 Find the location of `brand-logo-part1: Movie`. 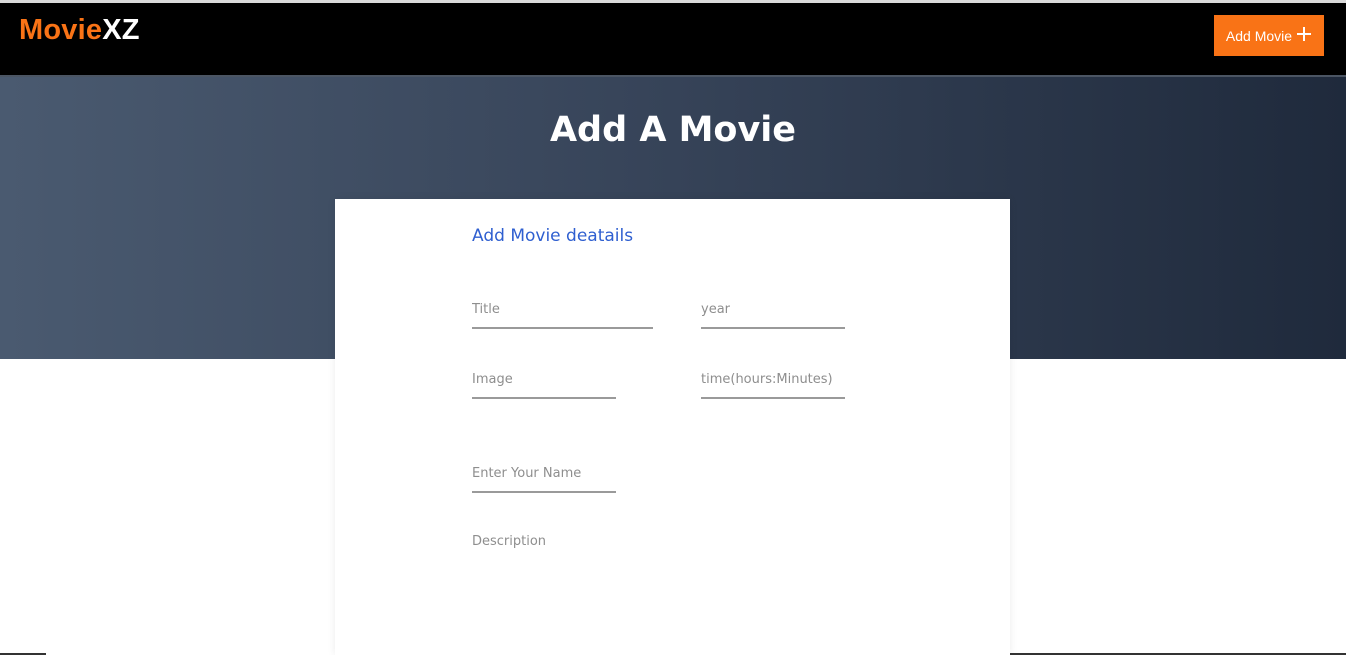

brand-logo-part1: Movie is located at coordinates (61, 30).